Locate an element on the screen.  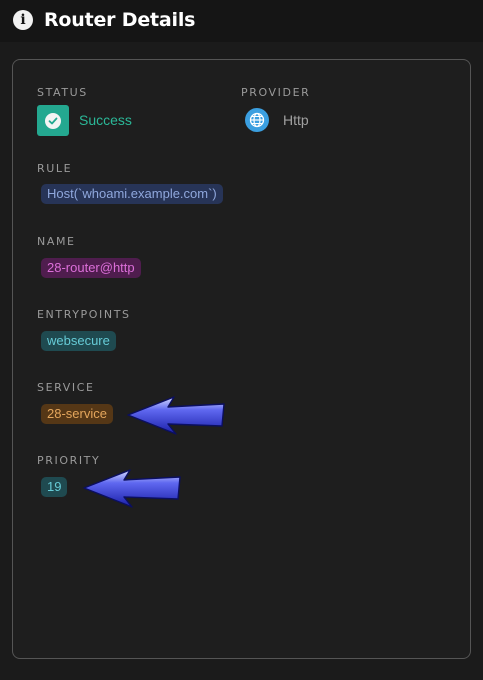
rule-chip: Host(`whoami.example.com`) is located at coordinates (132, 194).